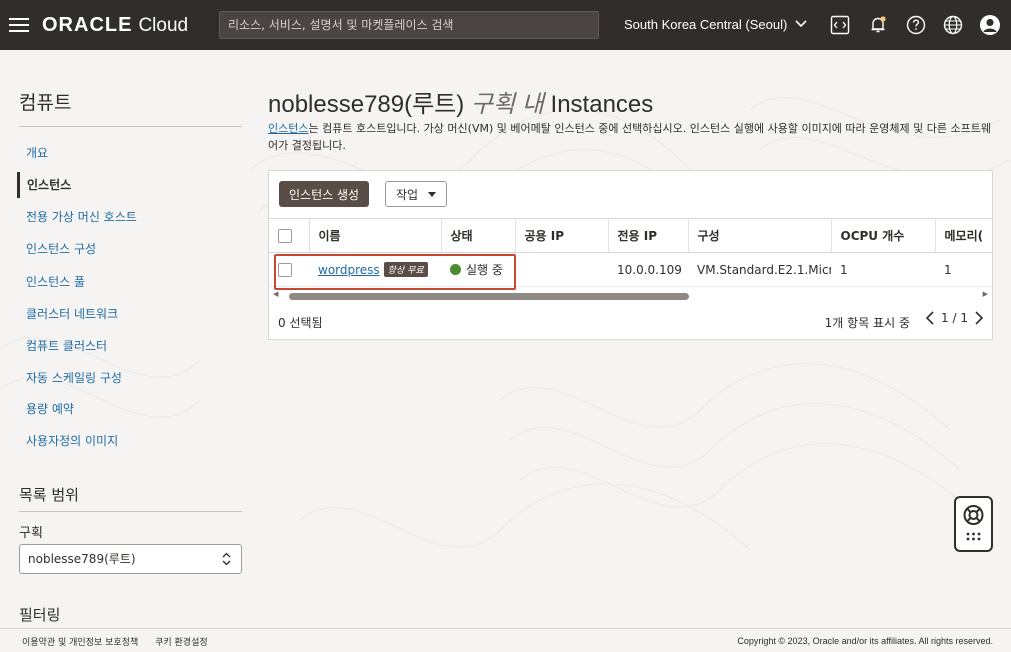 This screenshot has width=1011, height=652. I want to click on region-label: South Korea Central (Seoul), so click(706, 24).